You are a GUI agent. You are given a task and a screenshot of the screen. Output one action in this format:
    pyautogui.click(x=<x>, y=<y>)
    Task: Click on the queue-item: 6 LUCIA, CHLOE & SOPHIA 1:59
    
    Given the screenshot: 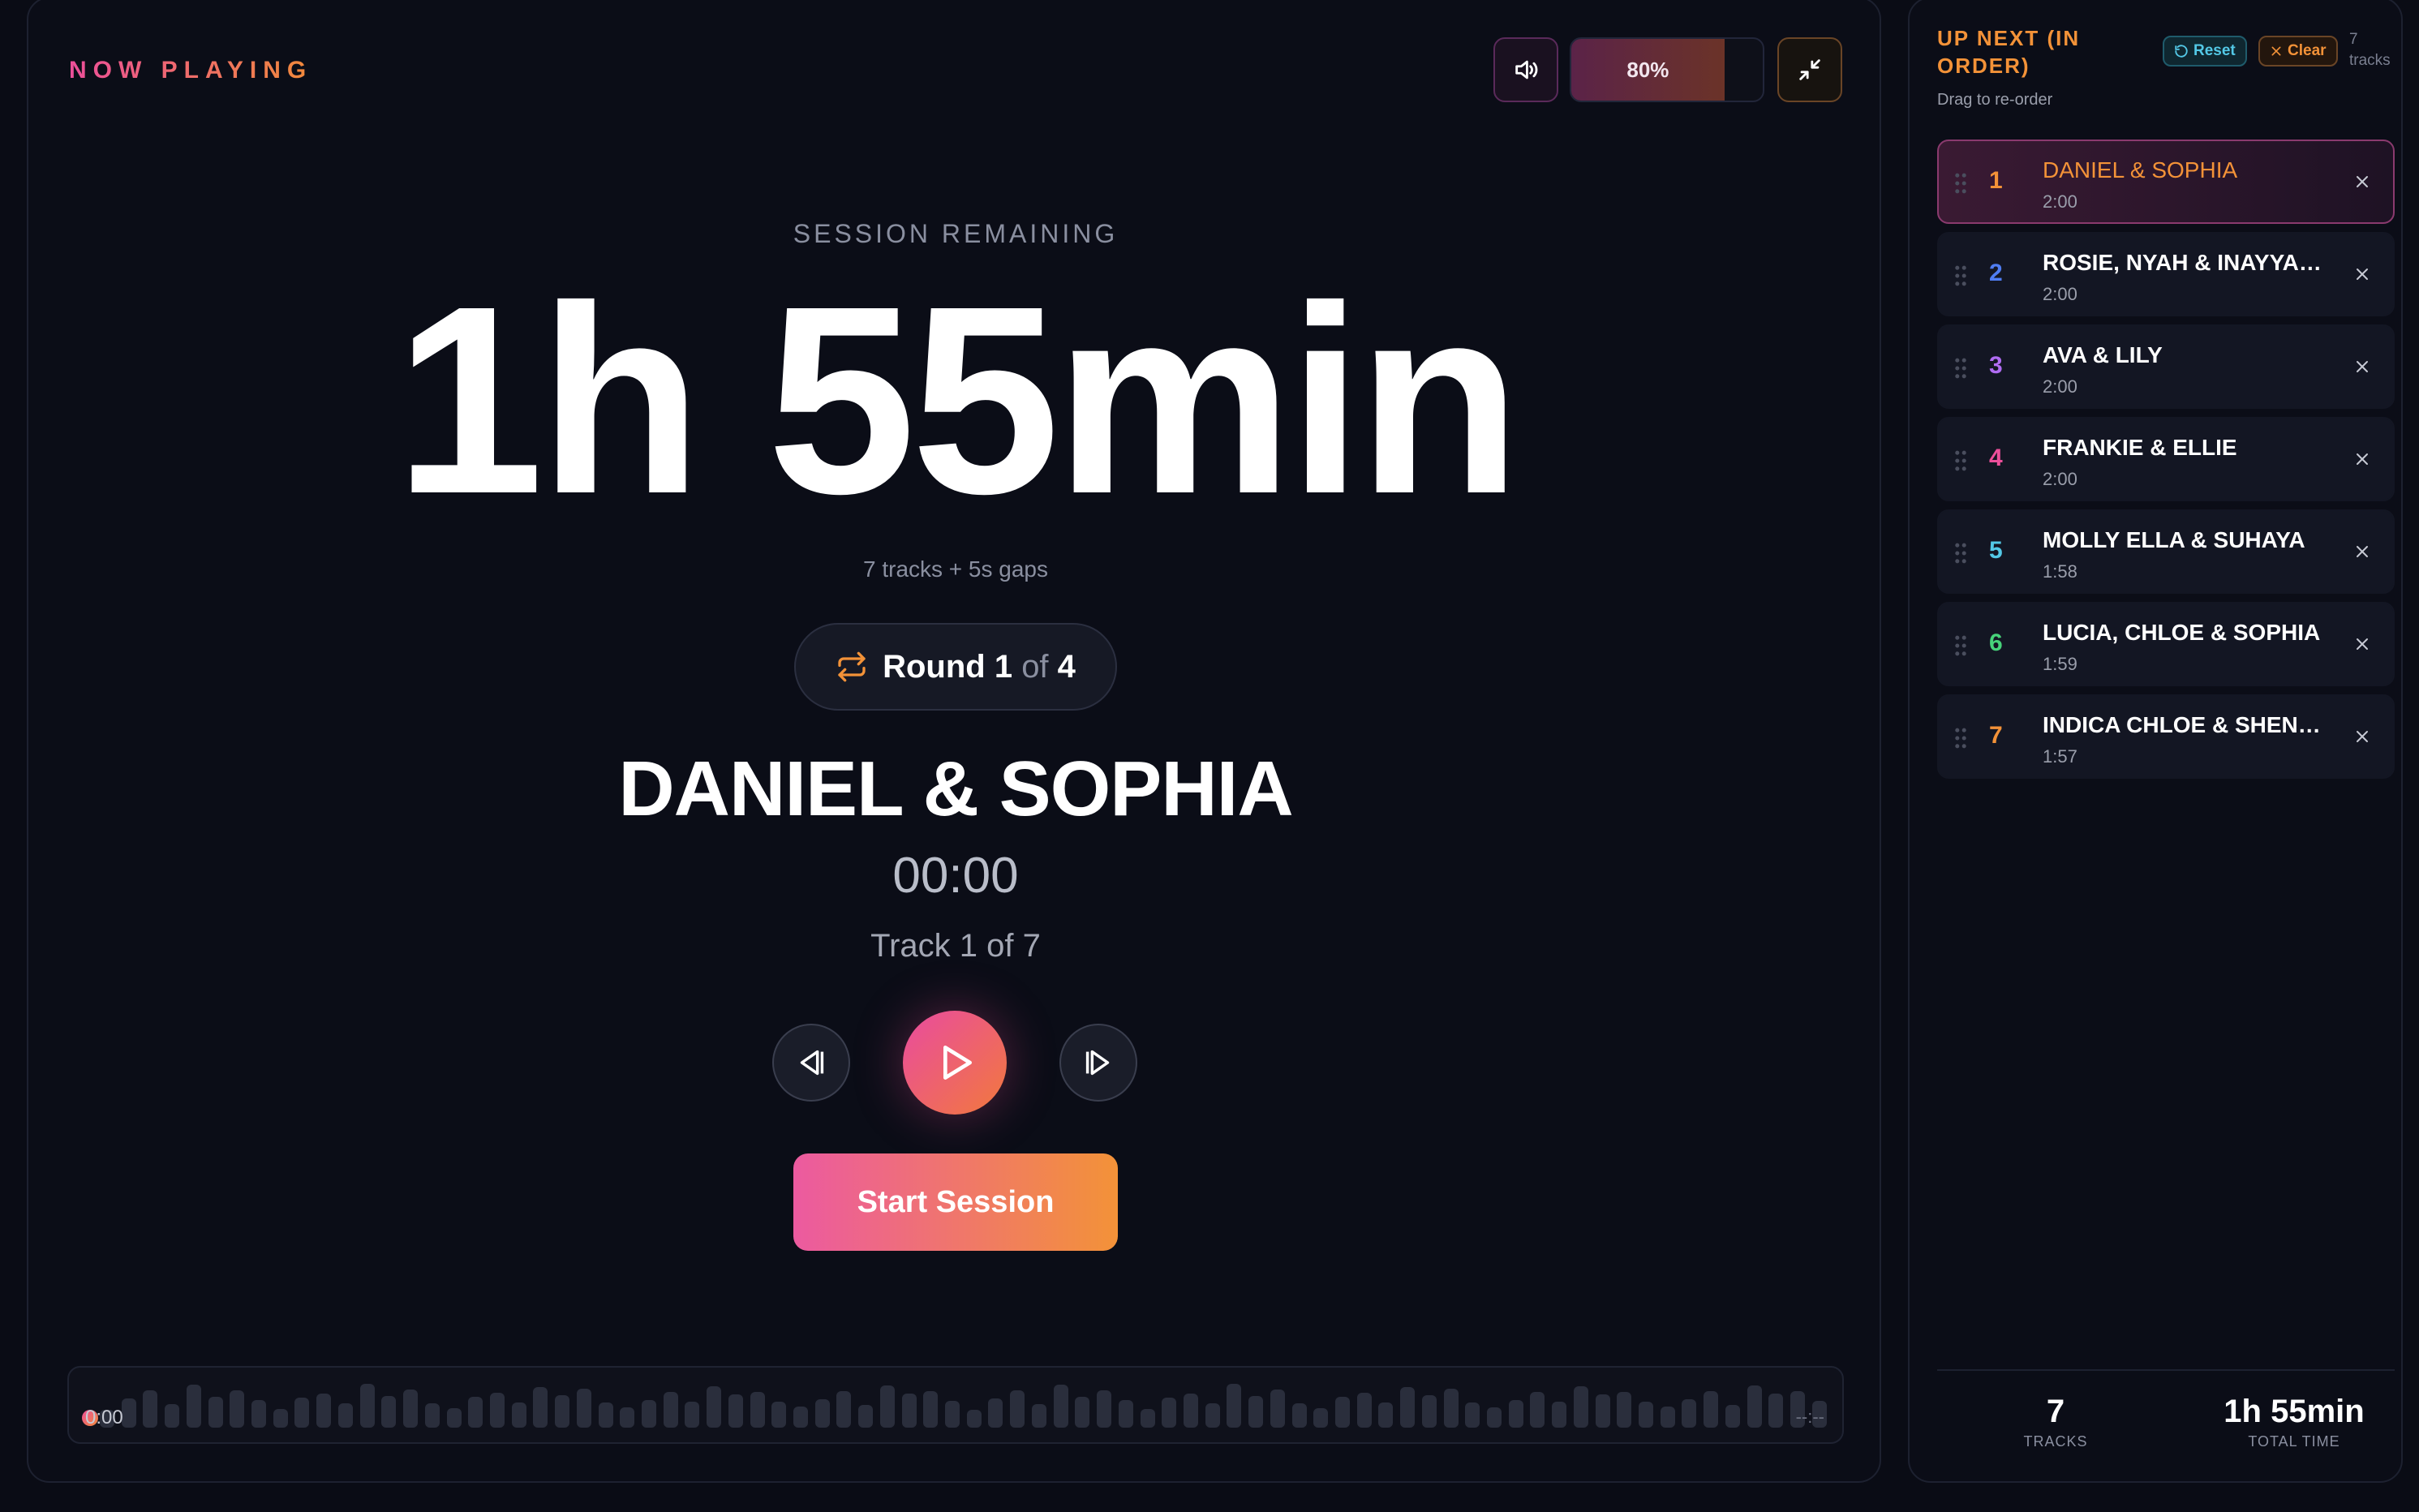 What is the action you would take?
    pyautogui.click(x=2166, y=644)
    